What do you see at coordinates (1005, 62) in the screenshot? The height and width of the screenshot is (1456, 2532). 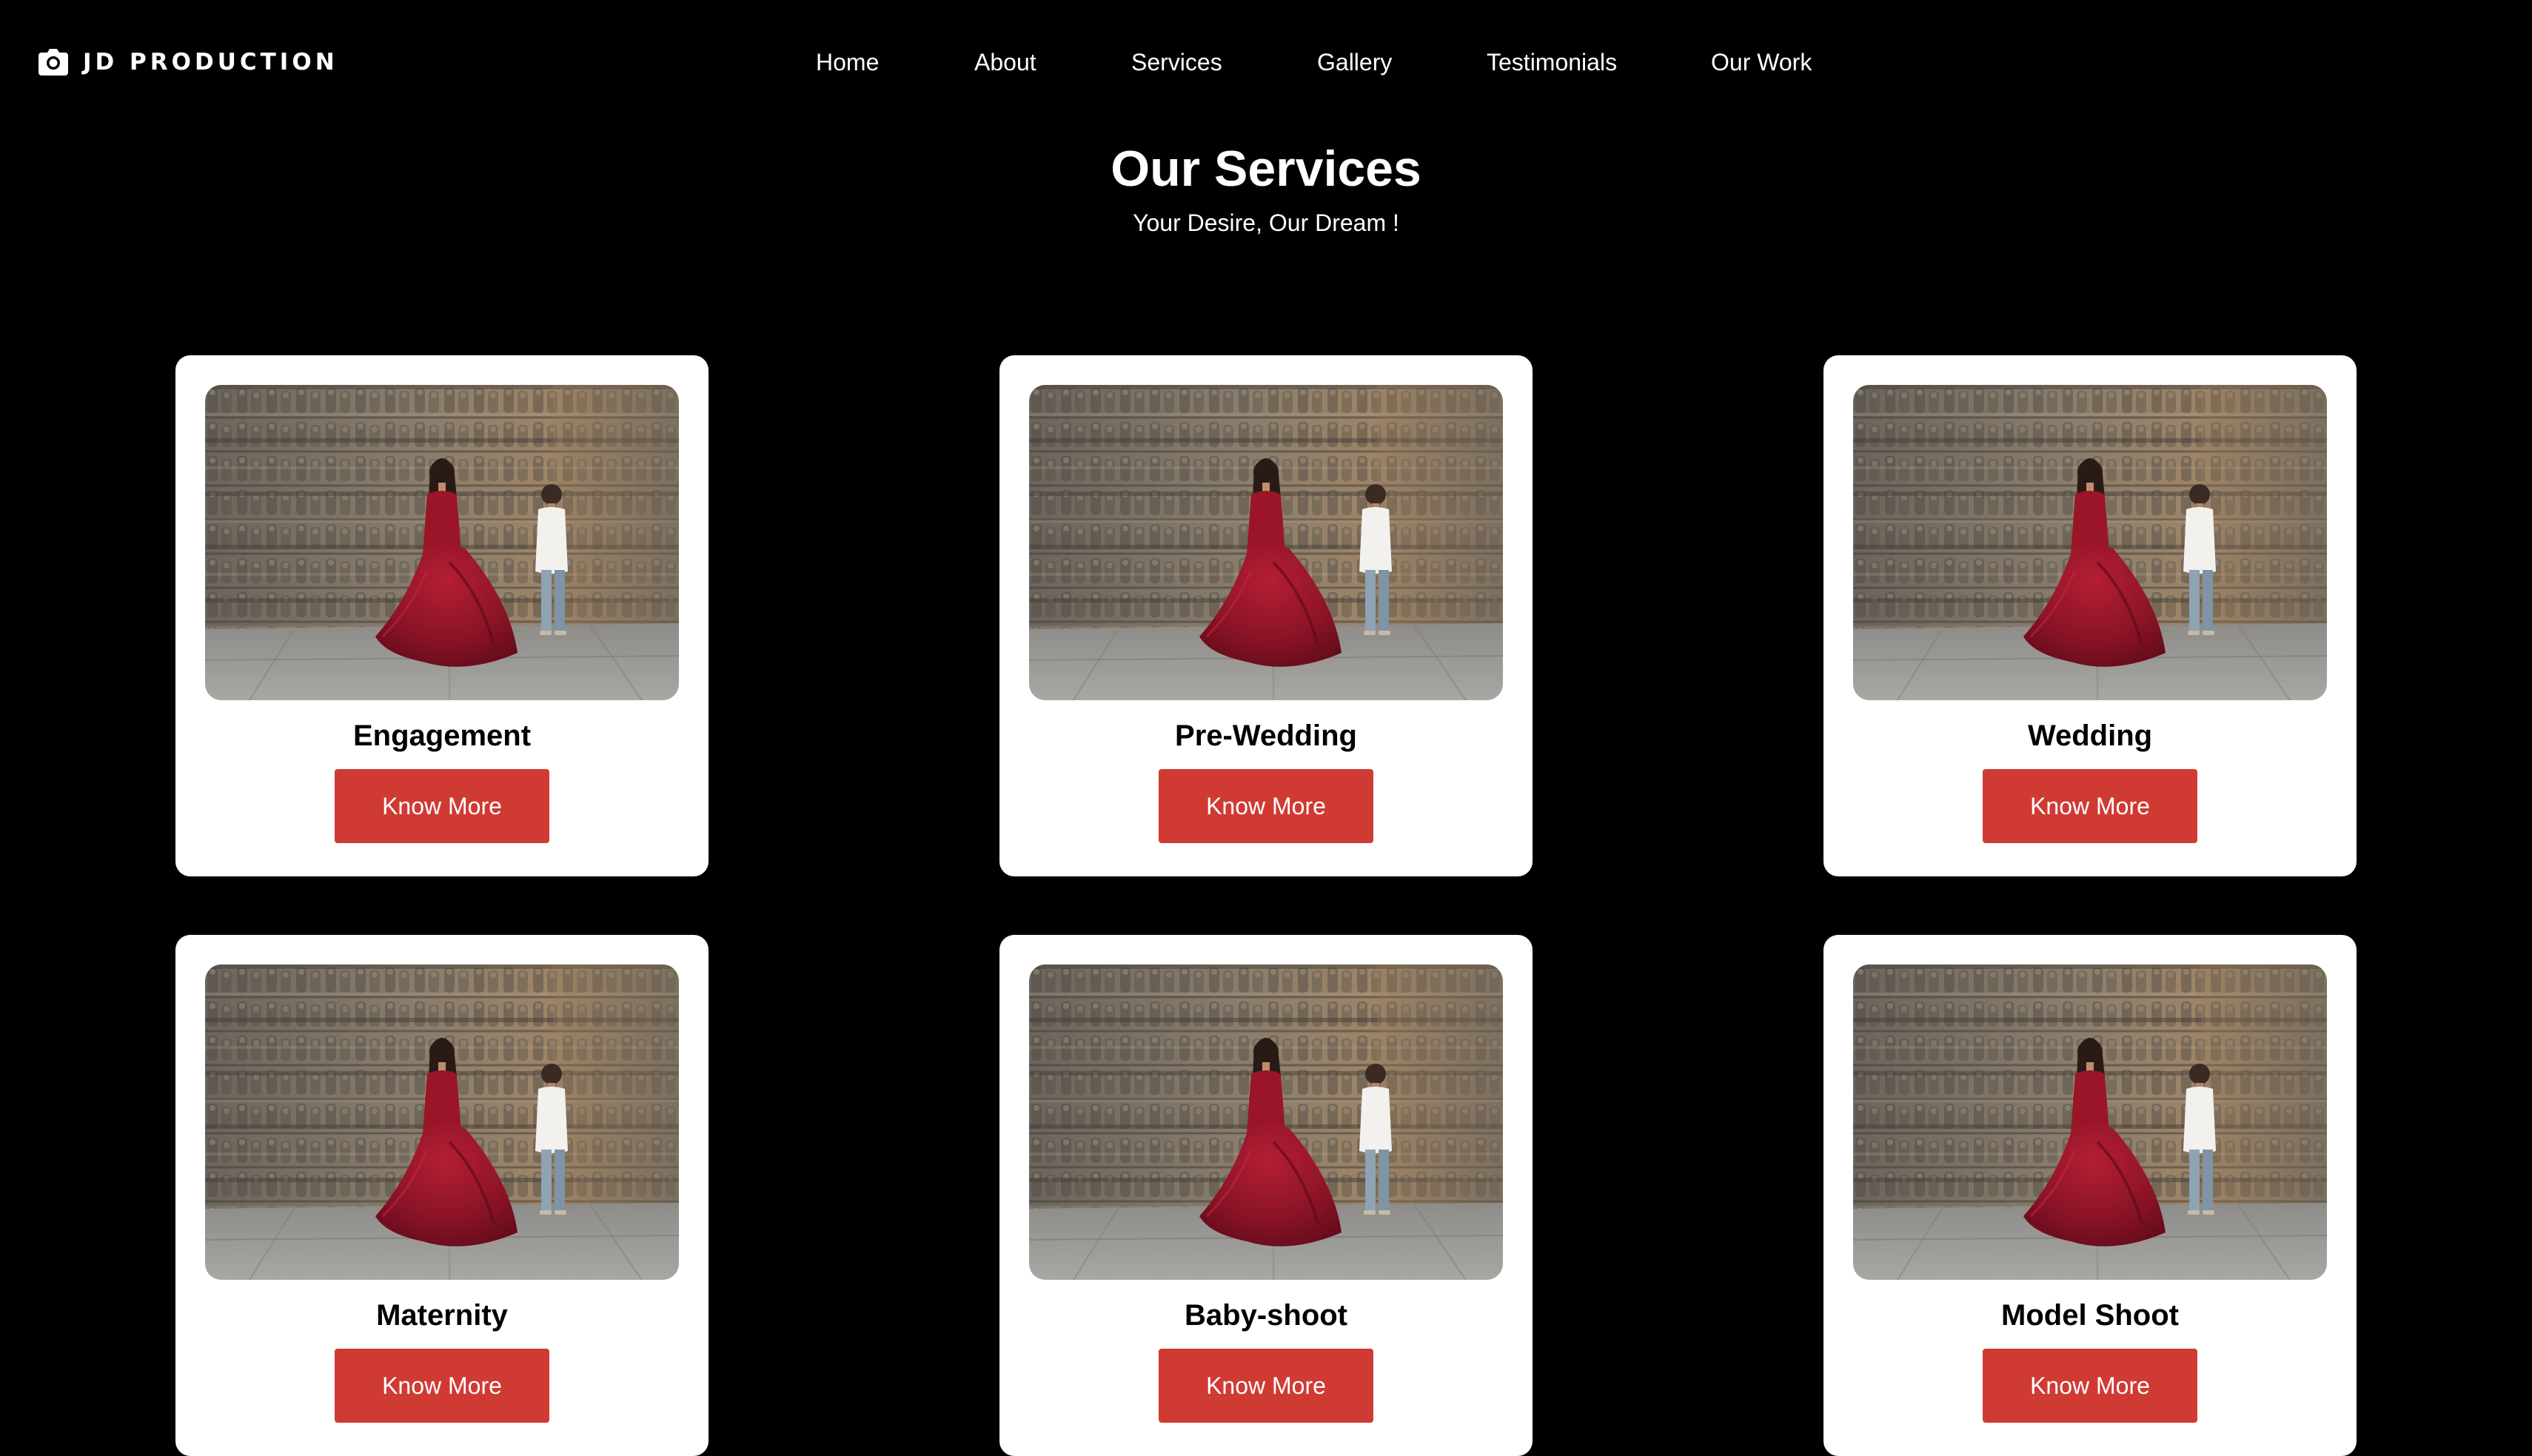 I see `nav-item-about: About` at bounding box center [1005, 62].